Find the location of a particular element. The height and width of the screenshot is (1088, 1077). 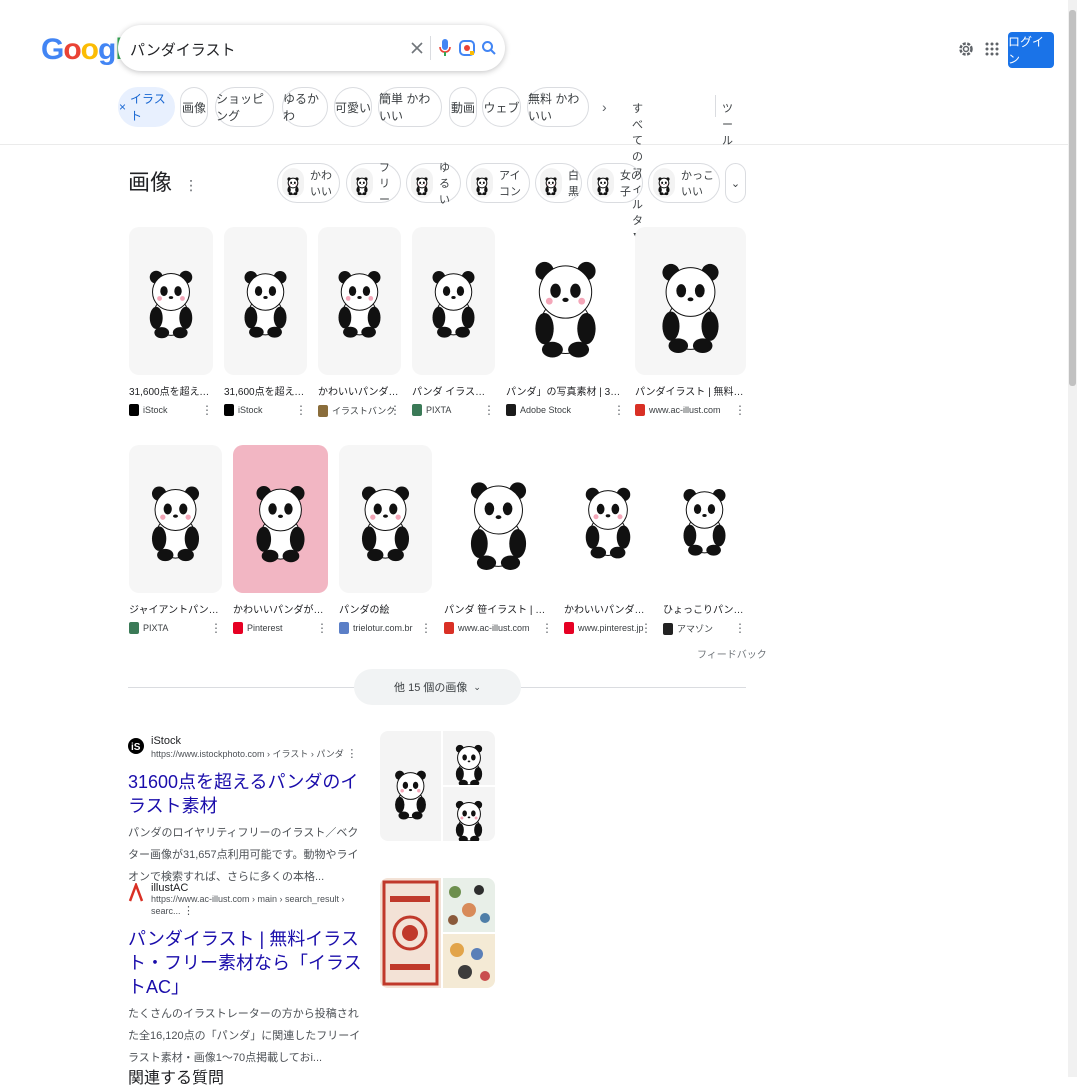

login-button: ログイン is located at coordinates (1031, 50).